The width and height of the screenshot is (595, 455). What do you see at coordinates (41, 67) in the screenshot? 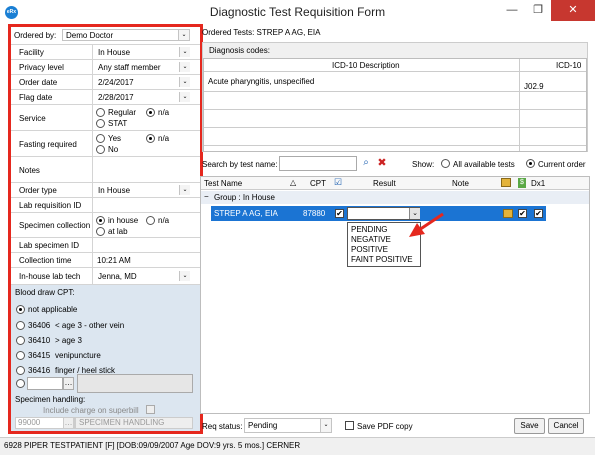
I see `privacy-label: Privacy level` at bounding box center [41, 67].